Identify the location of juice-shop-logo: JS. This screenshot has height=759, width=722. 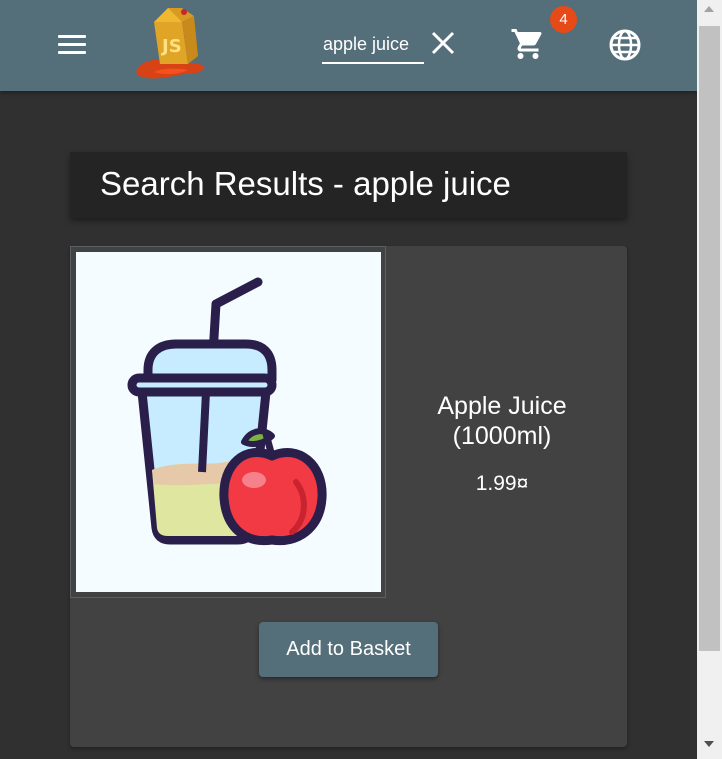
(170, 43).